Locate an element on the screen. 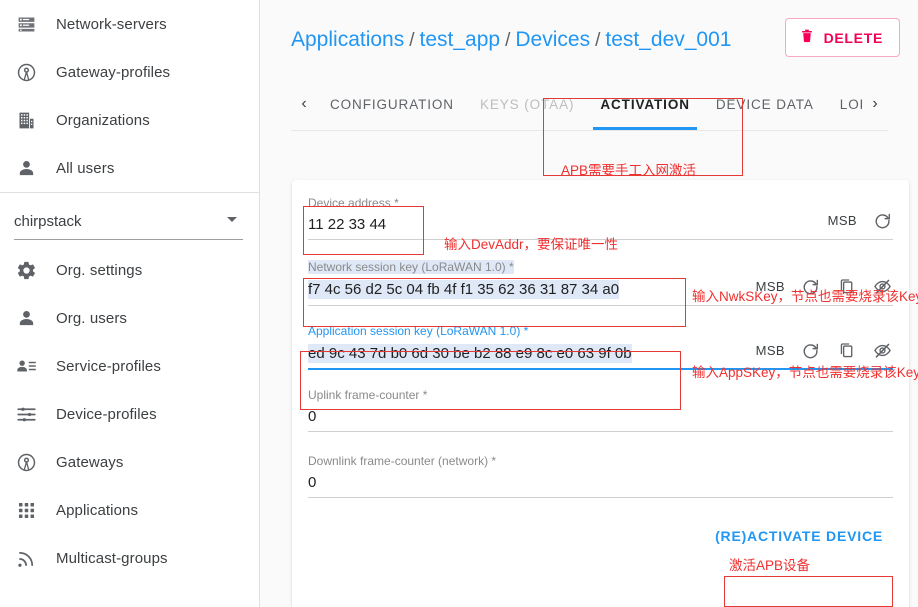  org-select-wrapper: chirpstack is located at coordinates (129, 216).